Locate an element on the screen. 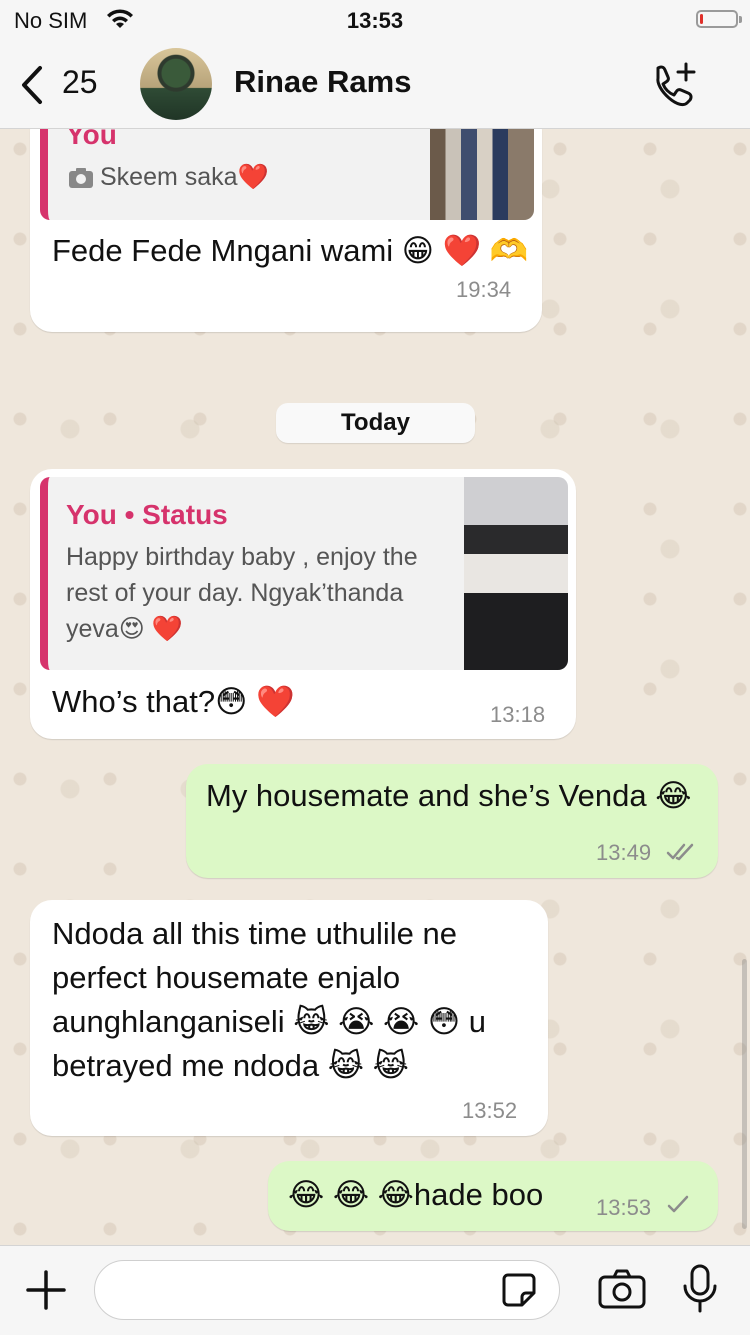 The width and height of the screenshot is (750, 1335). outgoing-message: 😂 😂 😂hade boo 13:53 is located at coordinates (493, 1196).